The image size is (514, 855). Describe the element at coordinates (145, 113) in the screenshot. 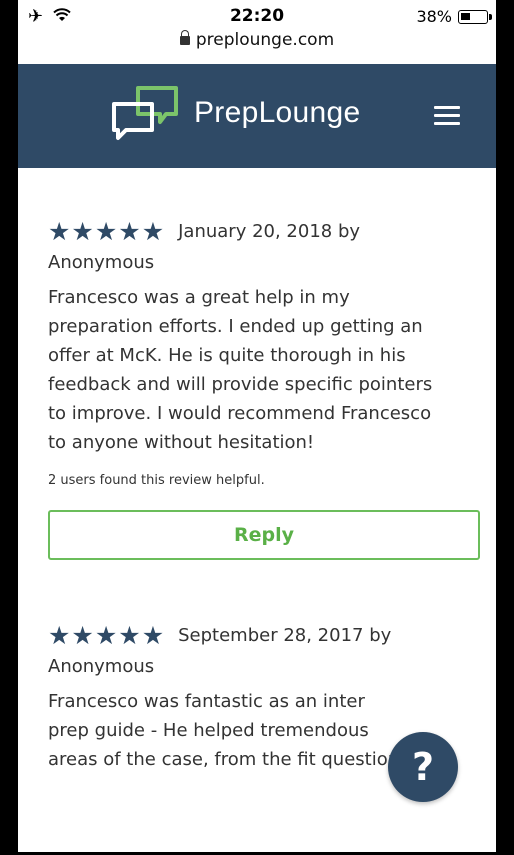

I see `chat-bubbles-icon` at that location.